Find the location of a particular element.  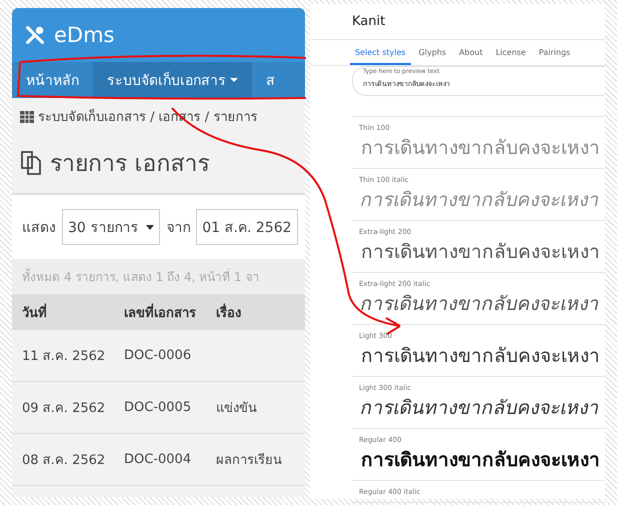

table-cell-text: 08 ส.ค. 2562 is located at coordinates (64, 461).